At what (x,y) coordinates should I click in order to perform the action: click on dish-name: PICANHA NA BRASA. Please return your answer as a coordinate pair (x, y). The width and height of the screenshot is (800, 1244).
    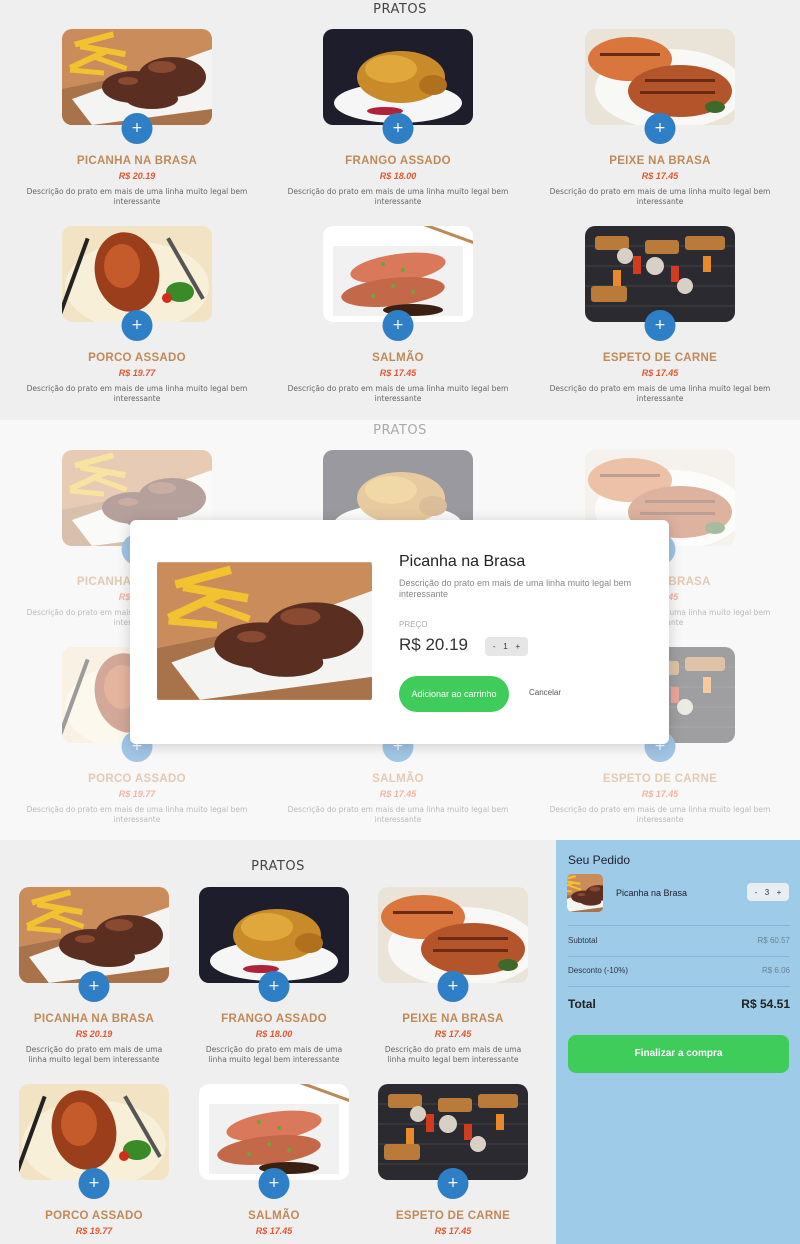
    Looking at the image, I should click on (137, 161).